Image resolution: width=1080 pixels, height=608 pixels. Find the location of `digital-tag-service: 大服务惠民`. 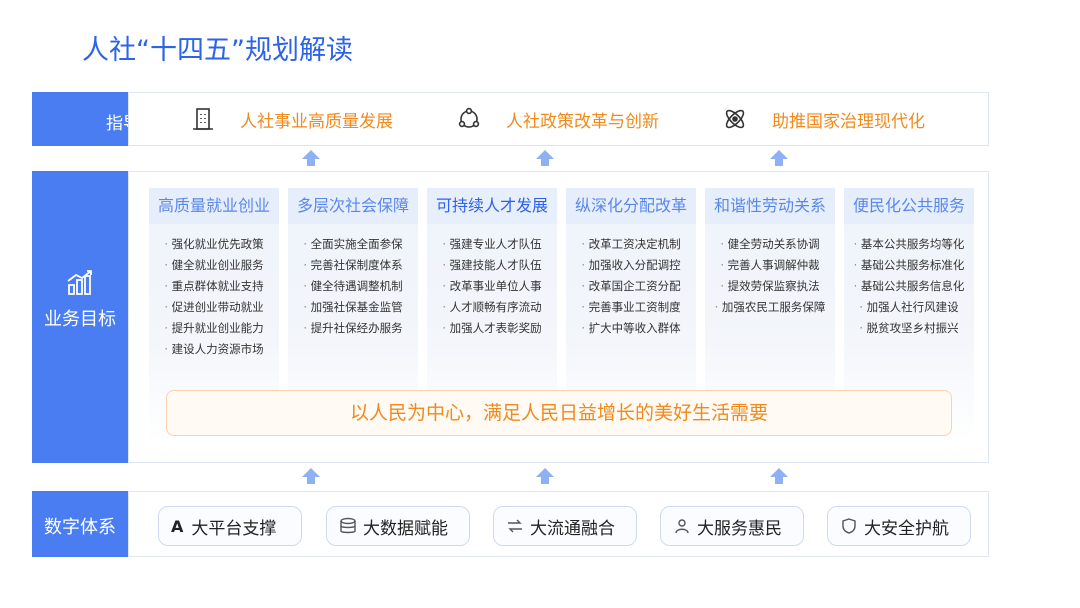

digital-tag-service: 大服务惠民 is located at coordinates (732, 526).